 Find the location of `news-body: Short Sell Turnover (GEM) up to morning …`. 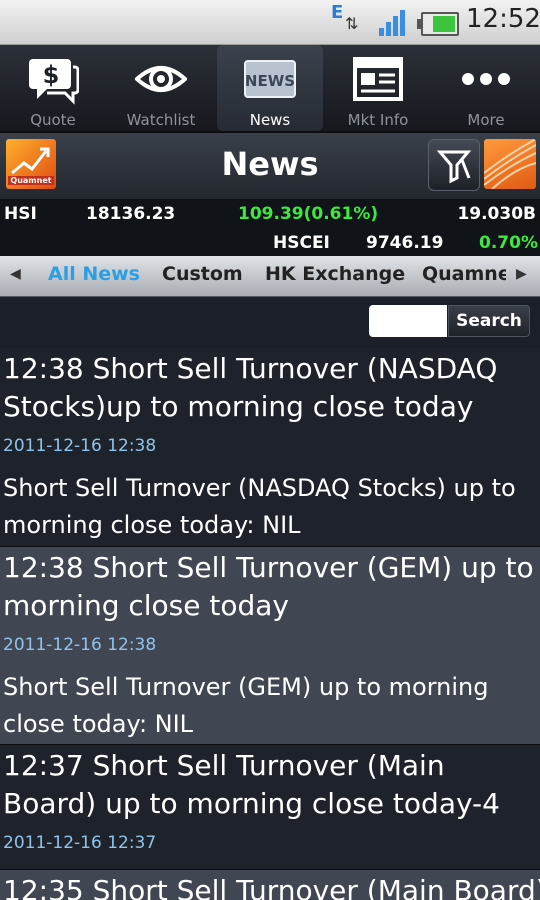

news-body: Short Sell Turnover (GEM) up to morning … is located at coordinates (246, 705).